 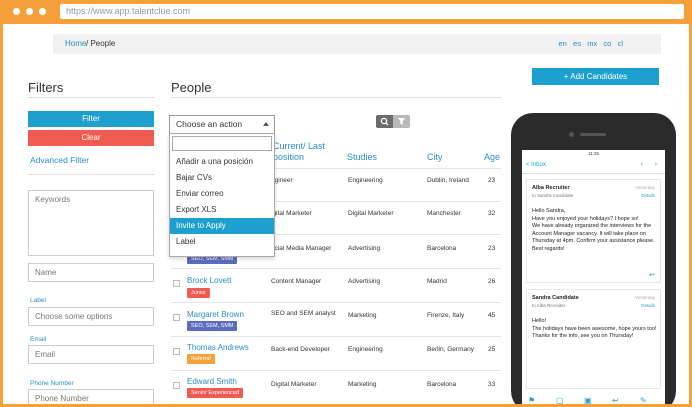 I want to click on status-bar: 11:25, so click(x=593, y=154).